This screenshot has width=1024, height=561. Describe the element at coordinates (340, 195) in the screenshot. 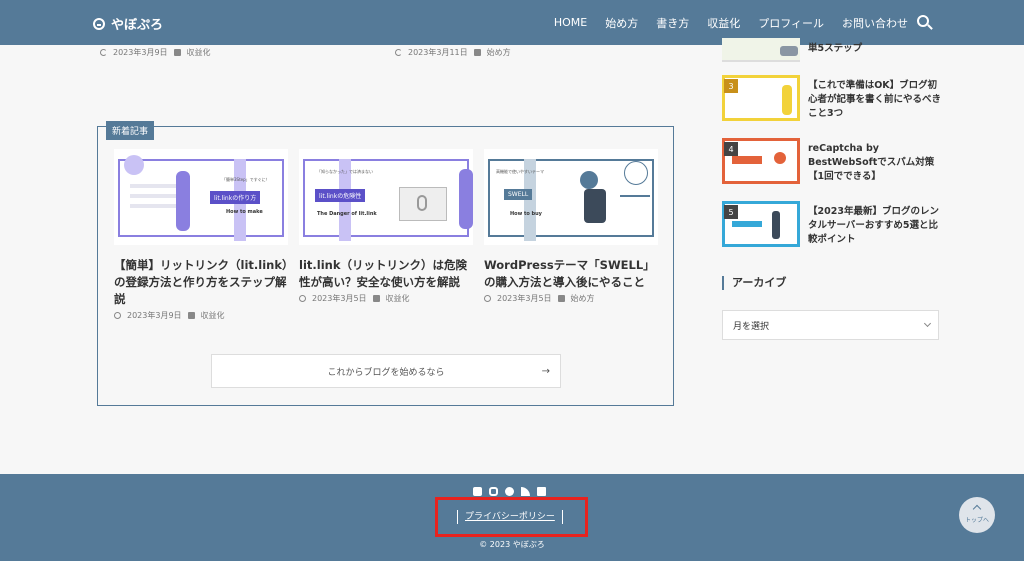

I see `thumb-tag: lit.linkの危険性` at that location.